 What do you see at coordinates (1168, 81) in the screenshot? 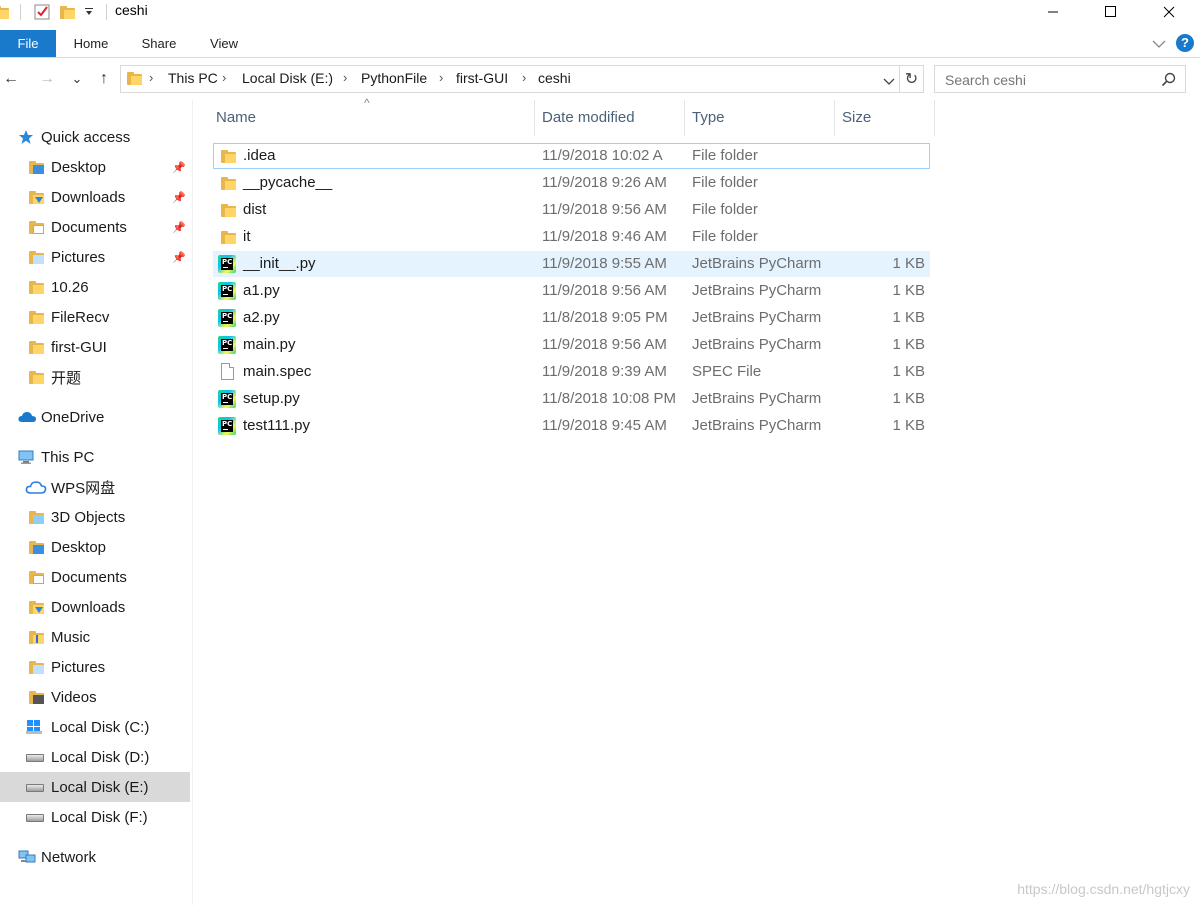
I see `search-icon` at bounding box center [1168, 81].